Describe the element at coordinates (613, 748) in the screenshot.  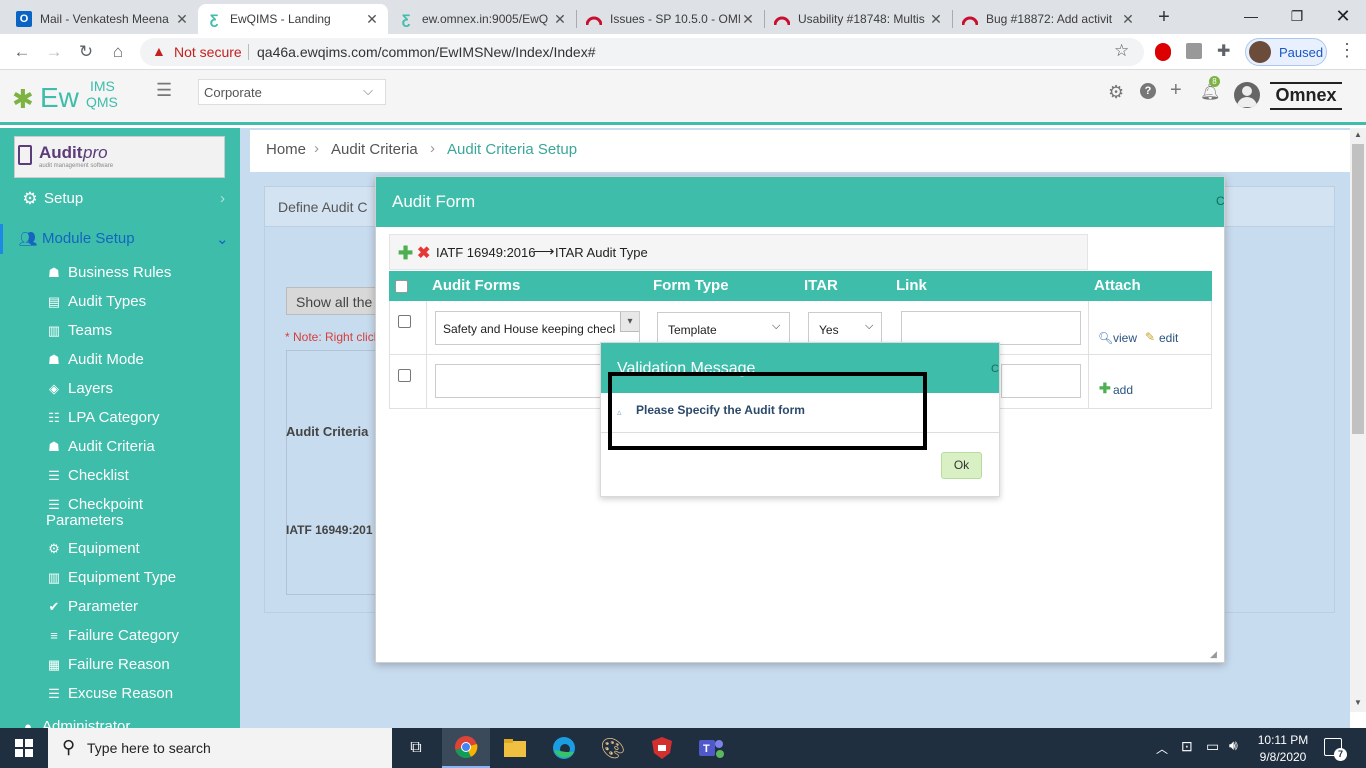
I see `paint-icon: 🎨︎` at that location.